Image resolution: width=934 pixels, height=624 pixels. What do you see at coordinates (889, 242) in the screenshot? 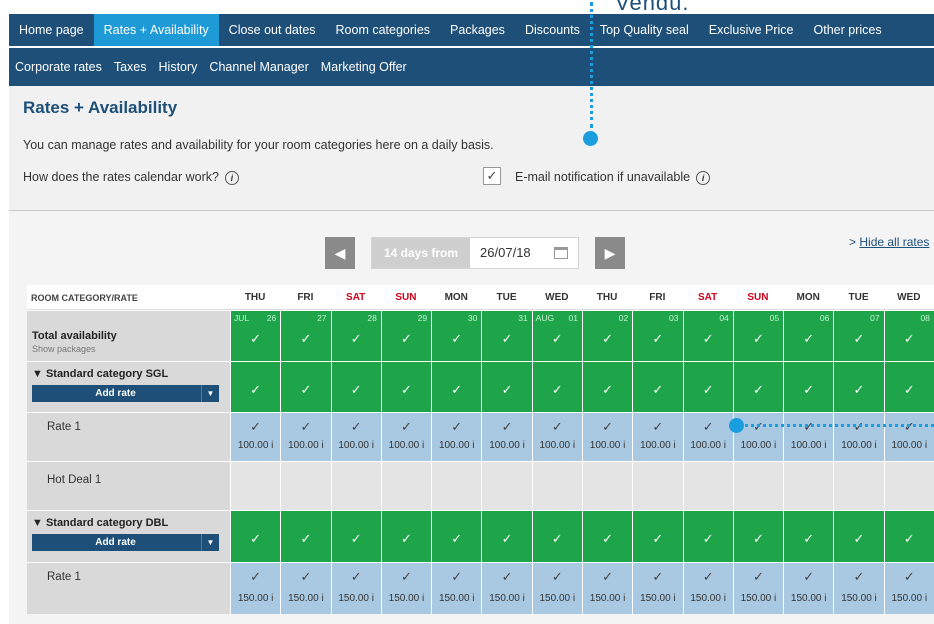
I see `hide-all-rates-link: > Hide all rates` at bounding box center [889, 242].